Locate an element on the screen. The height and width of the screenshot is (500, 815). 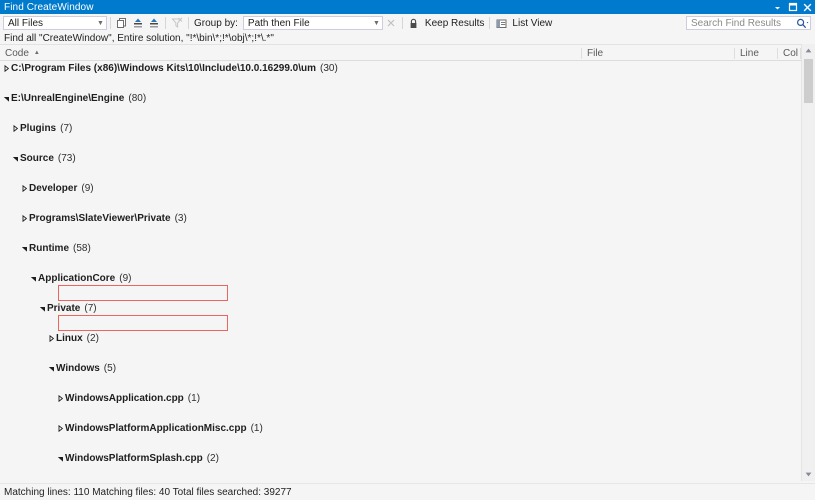
tree-group-row: Plugins (7) is located at coordinates (400, 128).